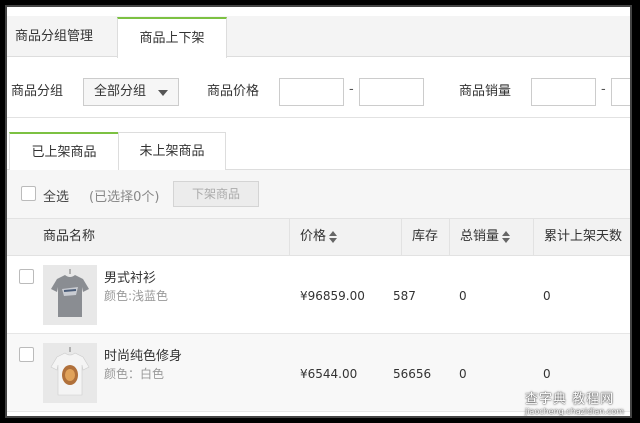 The image size is (640, 423). Describe the element at coordinates (64, 151) in the screenshot. I see `tab-on-shelf: 已上架商品` at that location.